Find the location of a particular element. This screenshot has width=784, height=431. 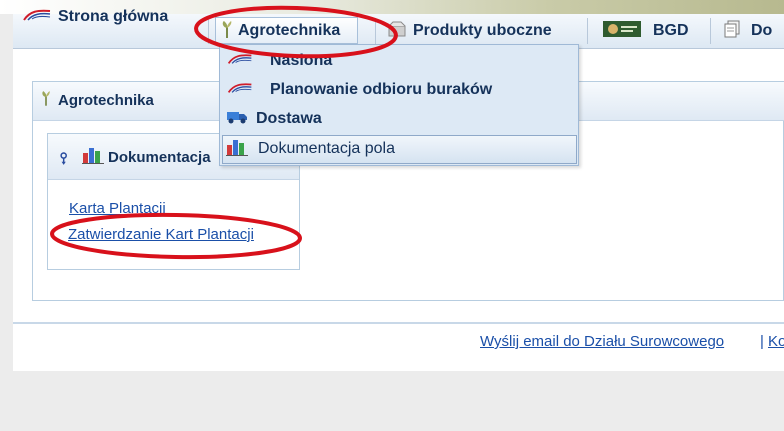

nav-bgd: BGD is located at coordinates (646, 31).